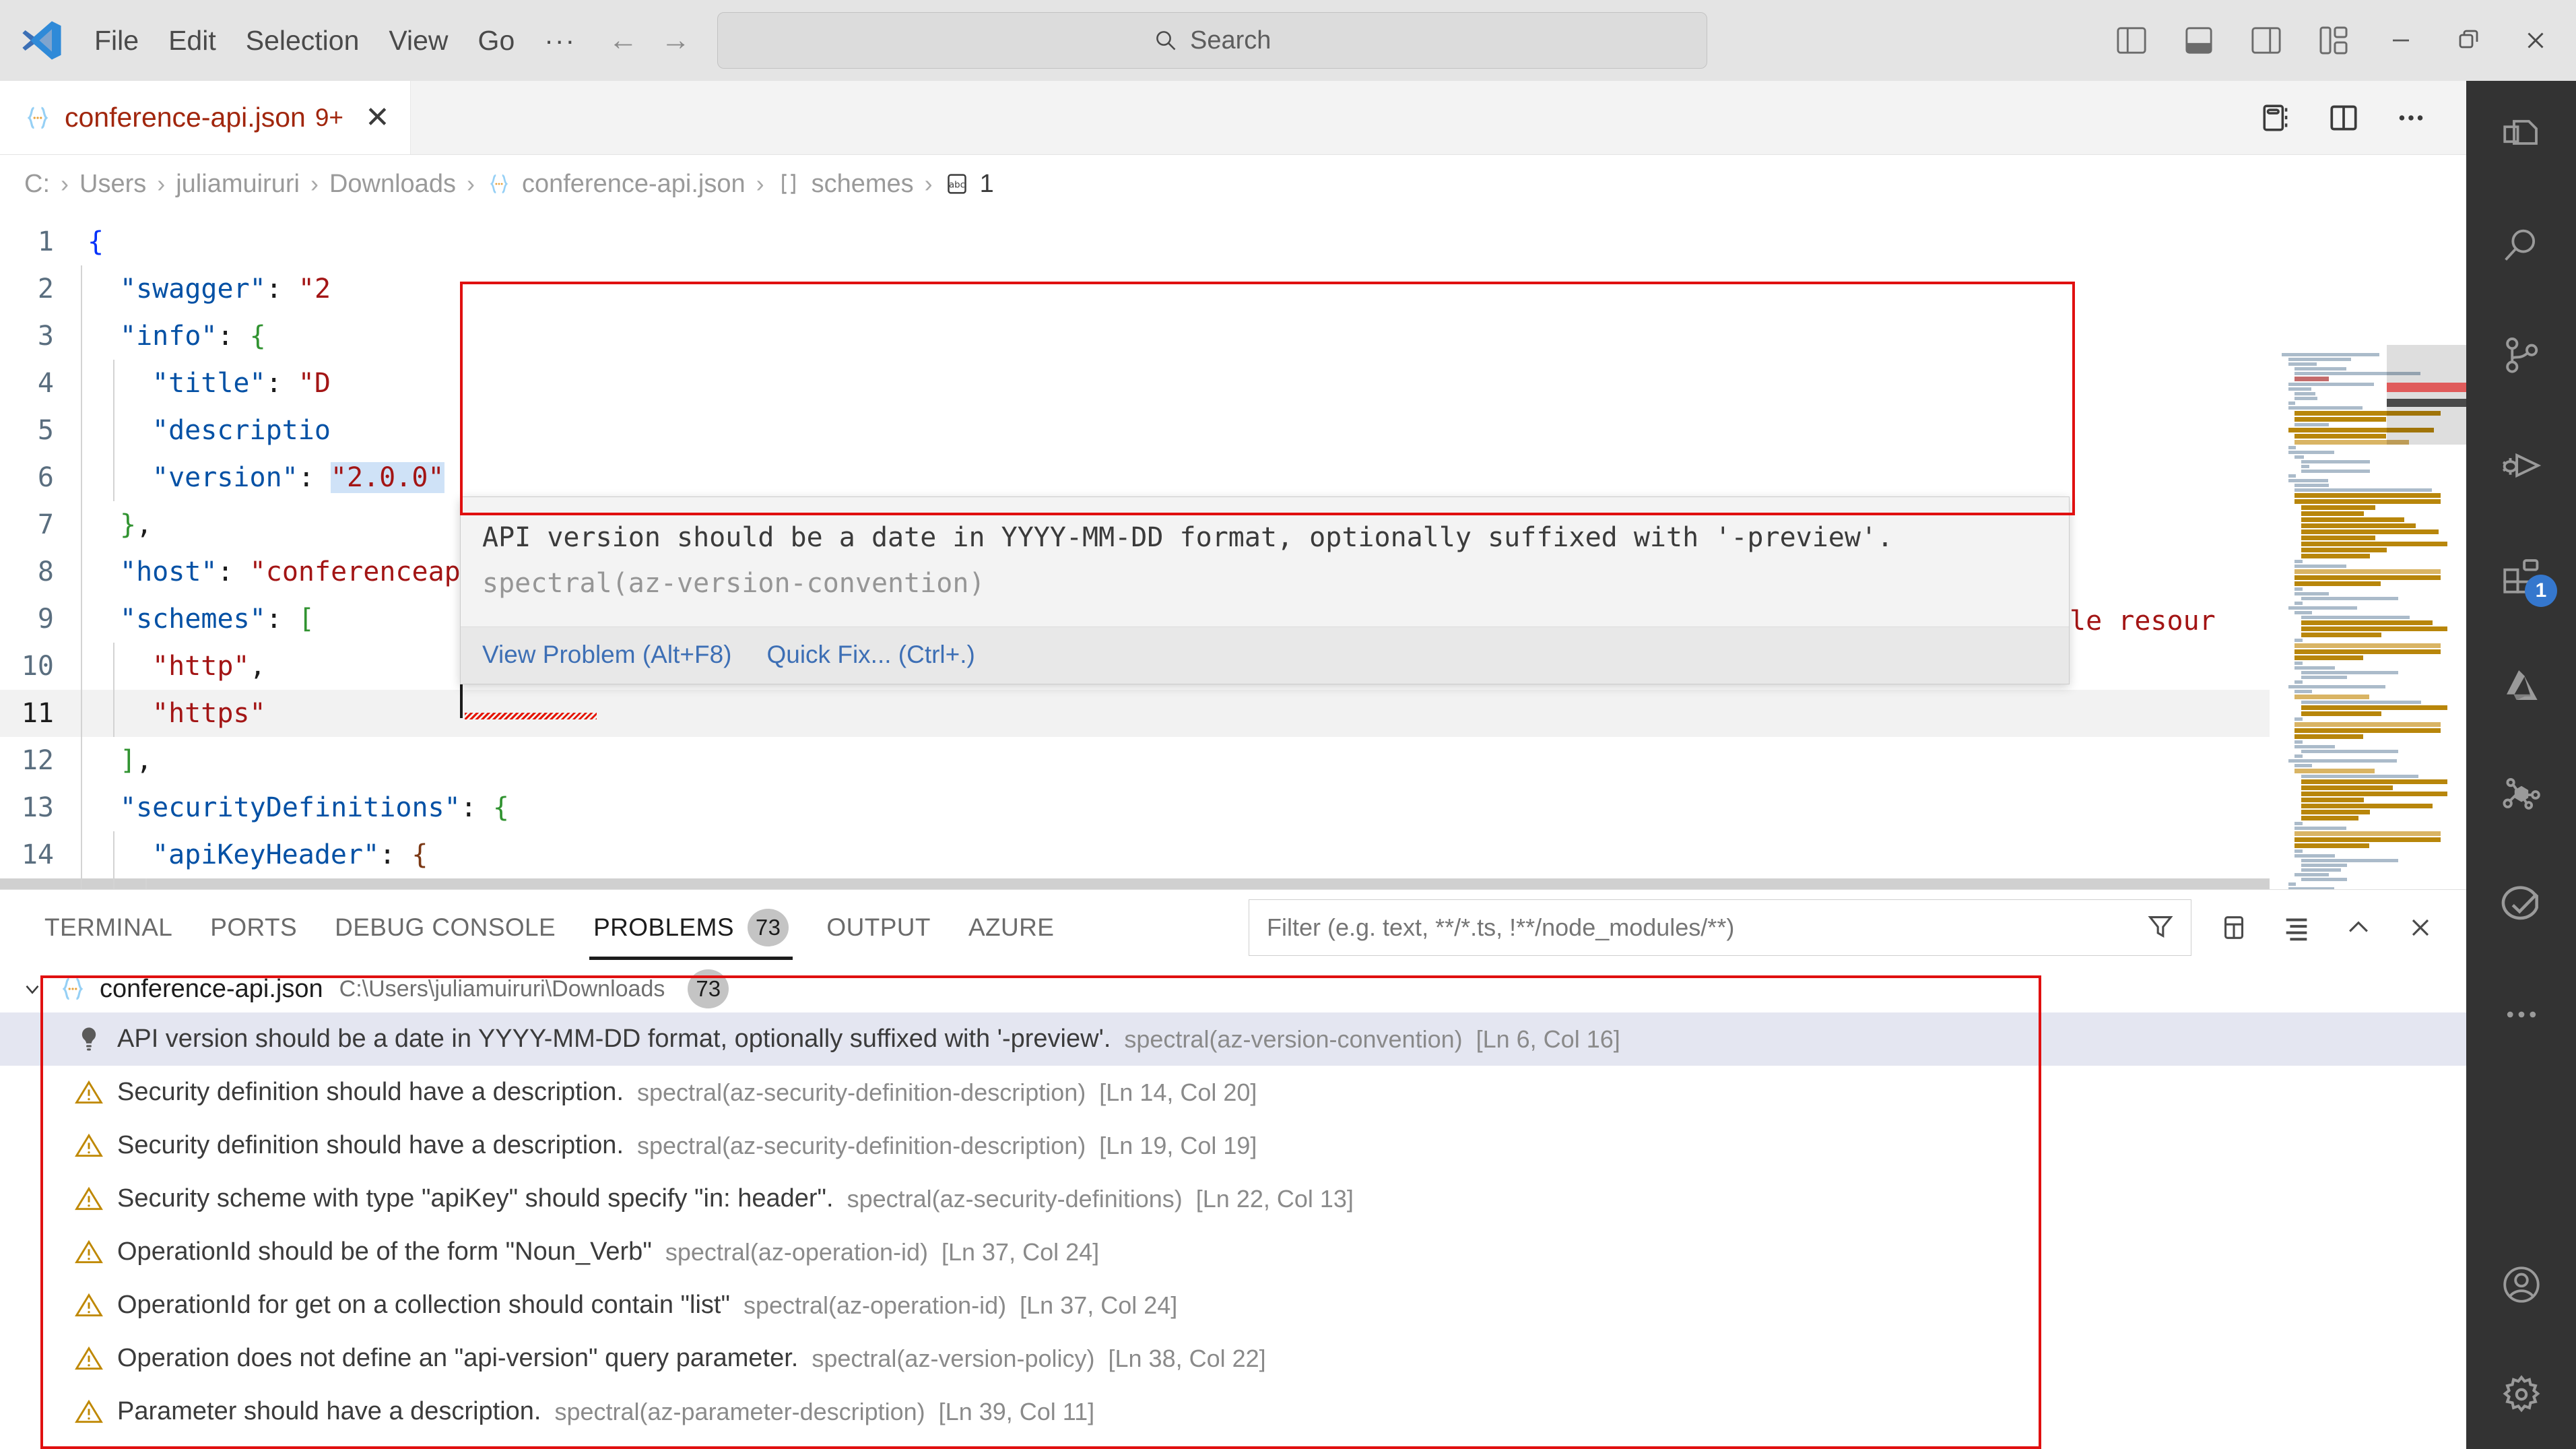  What do you see at coordinates (969, 185) in the screenshot?
I see `breadcrumb-item-index: abc 1` at bounding box center [969, 185].